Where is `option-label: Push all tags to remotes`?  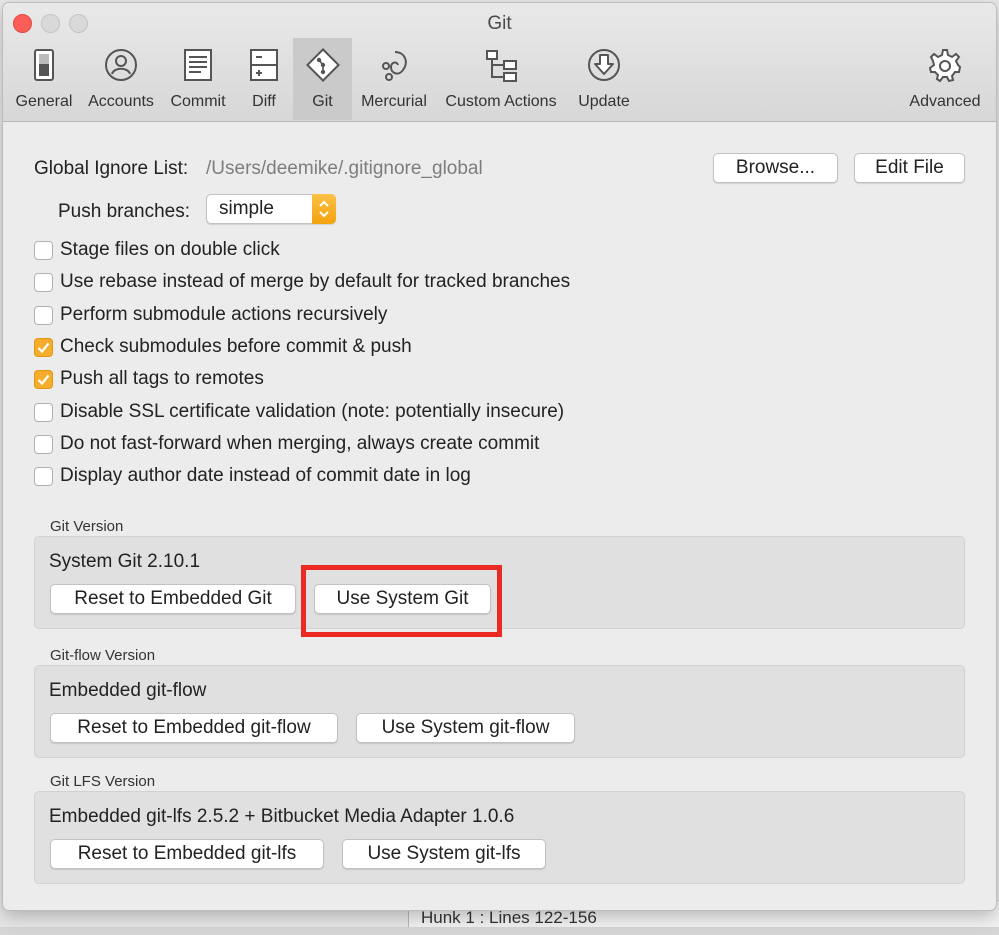
option-label: Push all tags to remotes is located at coordinates (162, 378).